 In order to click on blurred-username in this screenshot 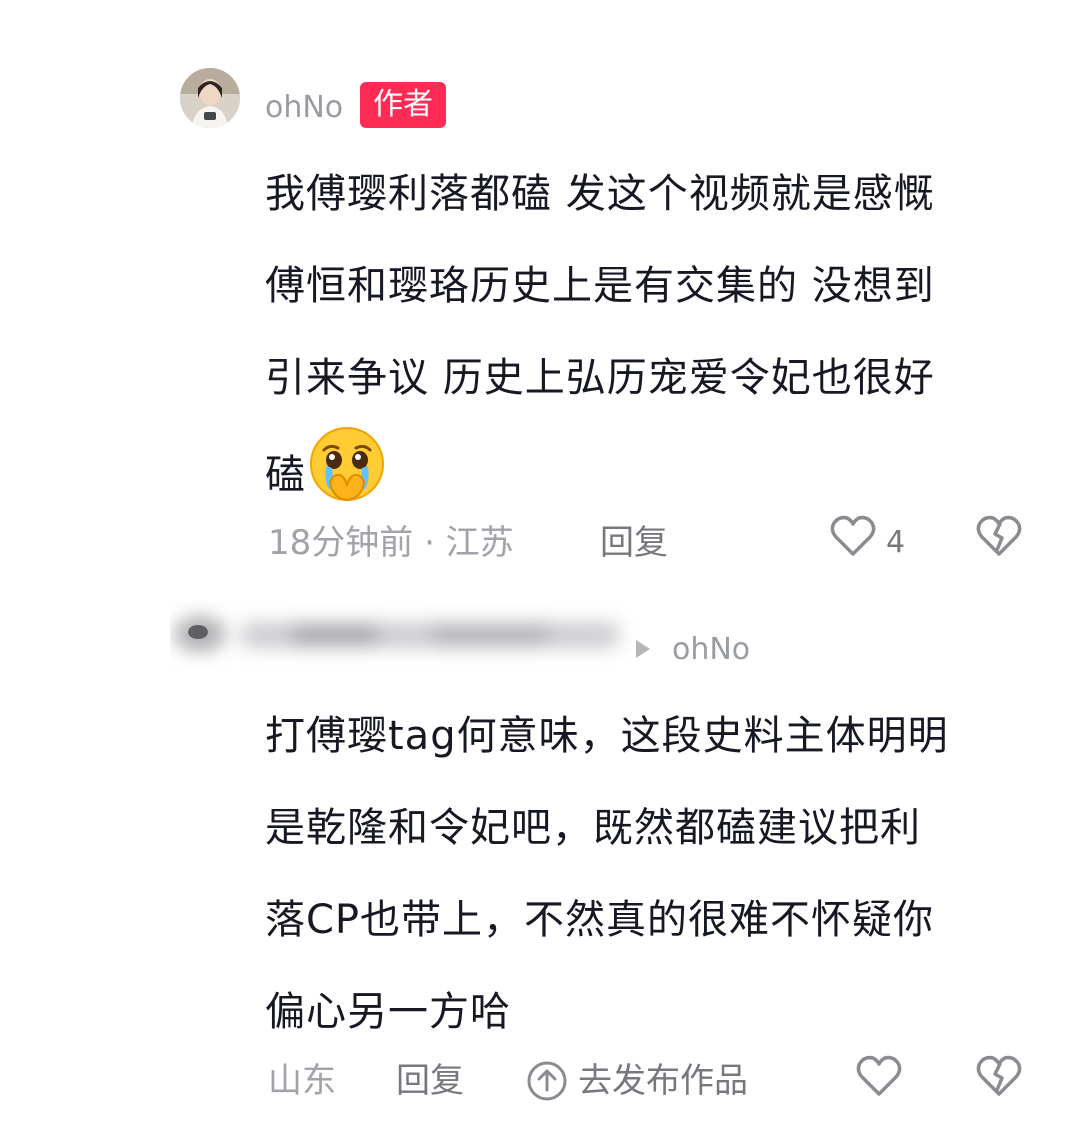, I will do `click(397, 634)`.